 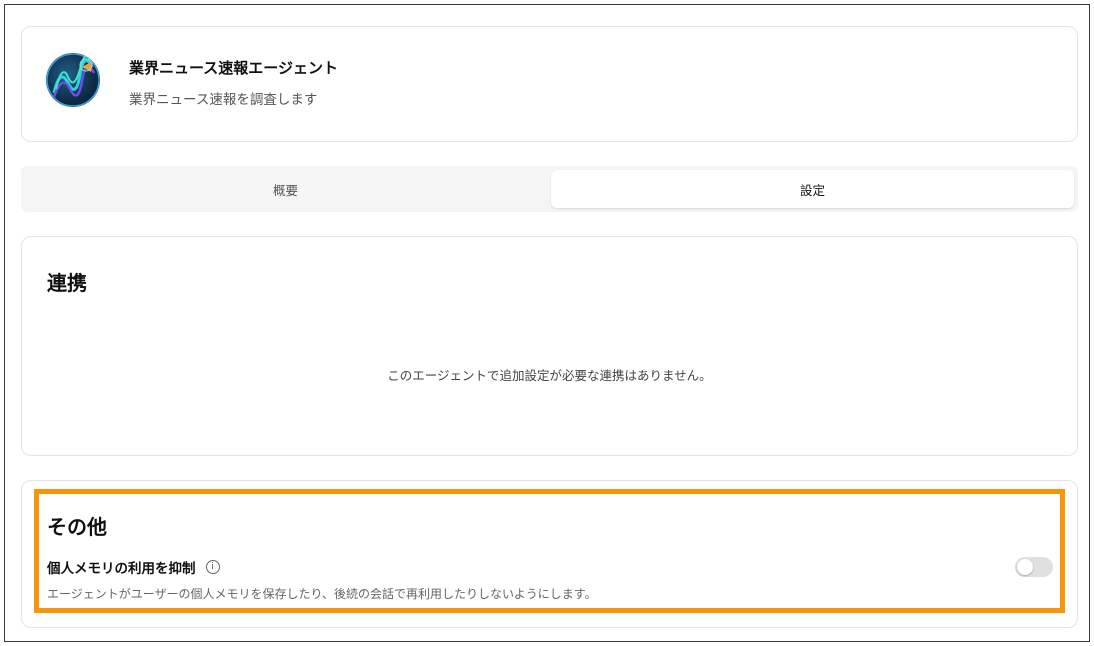 What do you see at coordinates (67, 283) in the screenshot?
I see `integration-title: 連携` at bounding box center [67, 283].